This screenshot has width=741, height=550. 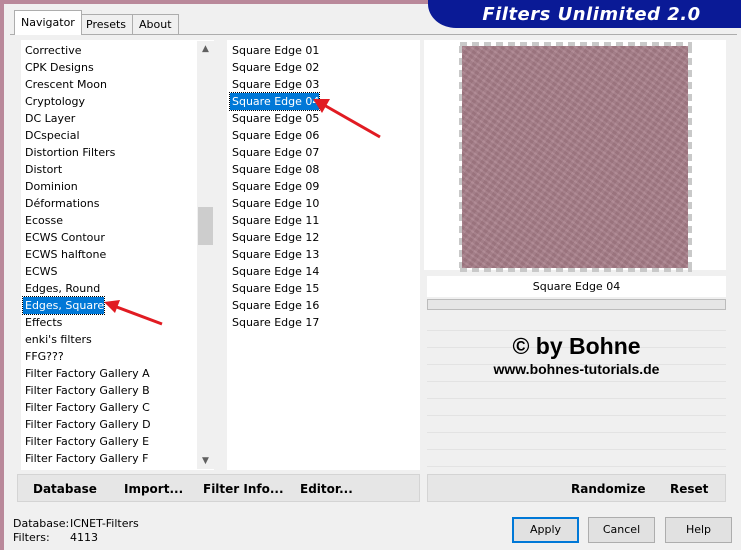 What do you see at coordinates (689, 489) in the screenshot?
I see `reset-button: Reset` at bounding box center [689, 489].